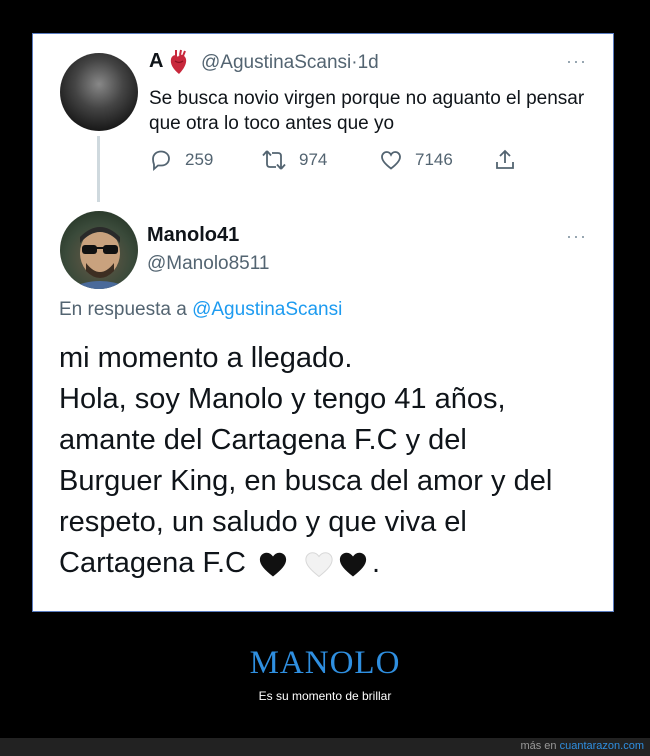 The height and width of the screenshot is (756, 650). Describe the element at coordinates (313, 159) in the screenshot. I see `retweet-count: 974` at that location.